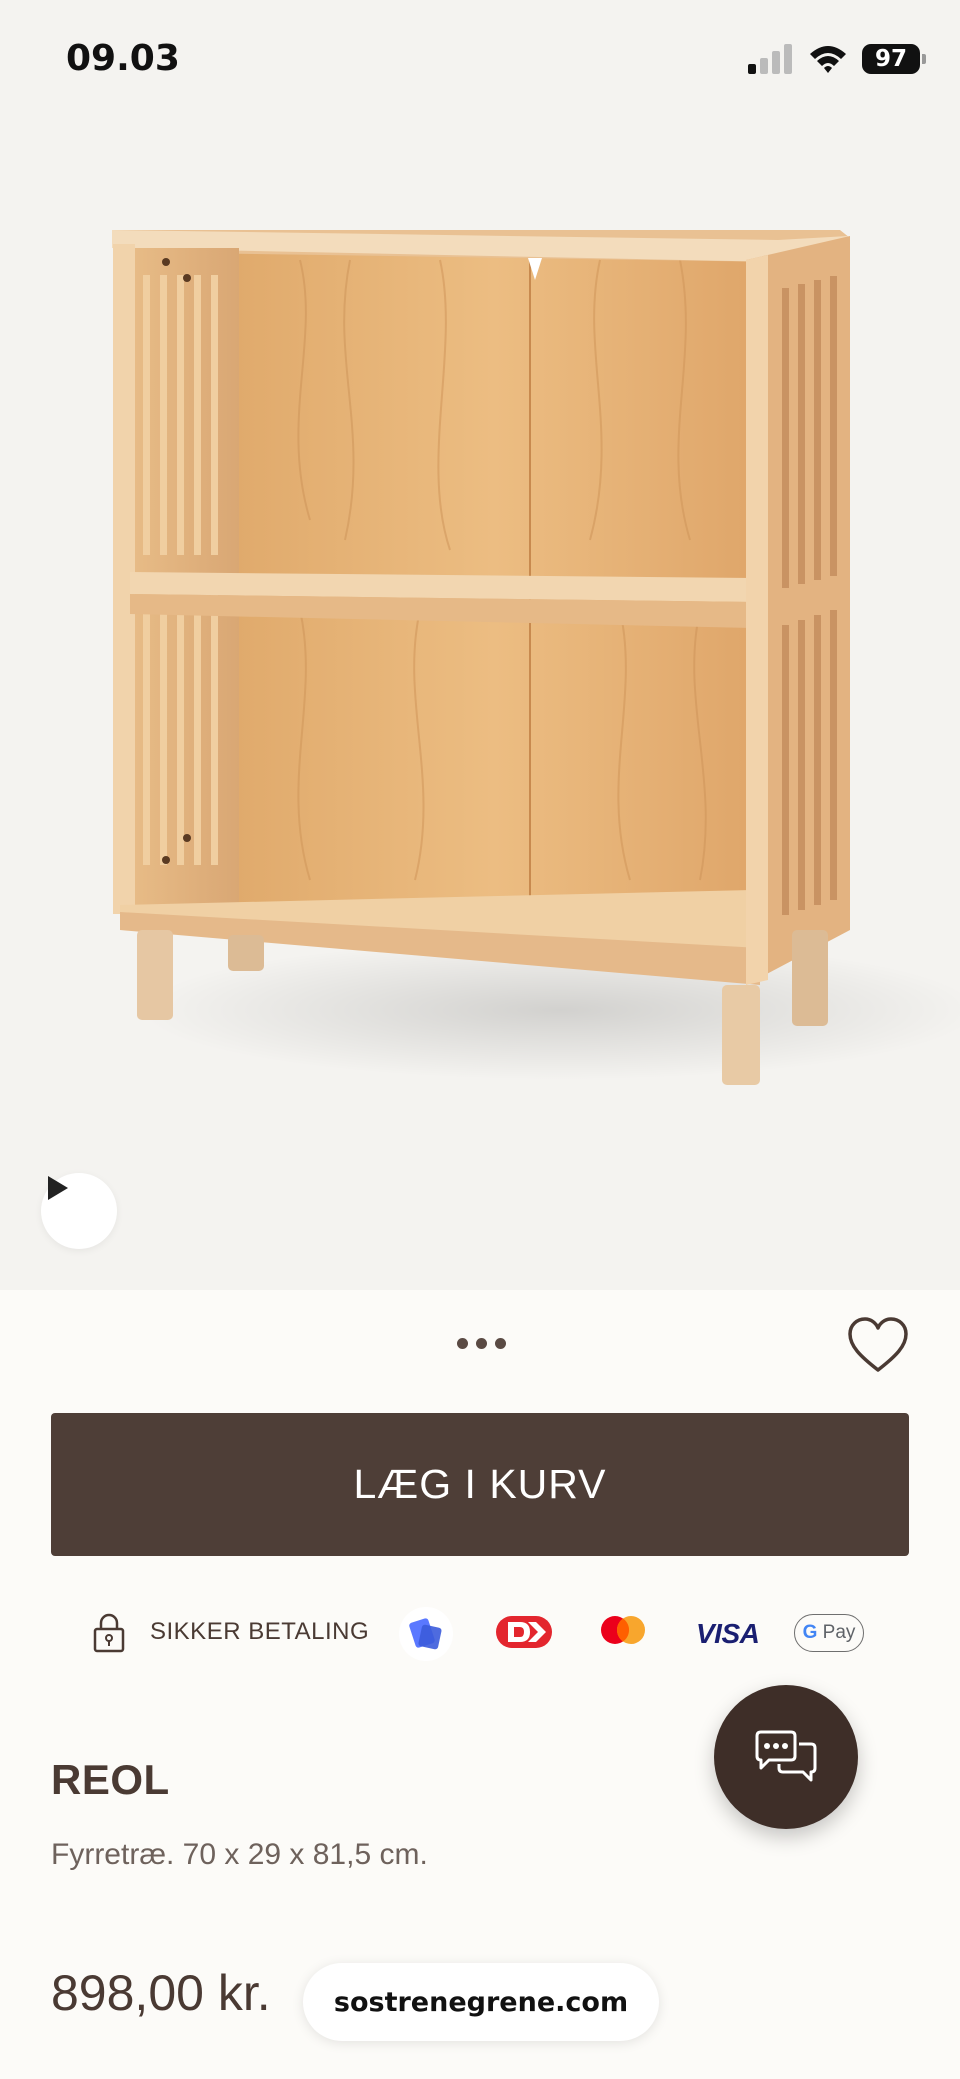  What do you see at coordinates (480, 1634) in the screenshot?
I see `secure-payment-row: SIKKER BETALING VISA G Pay` at bounding box center [480, 1634].